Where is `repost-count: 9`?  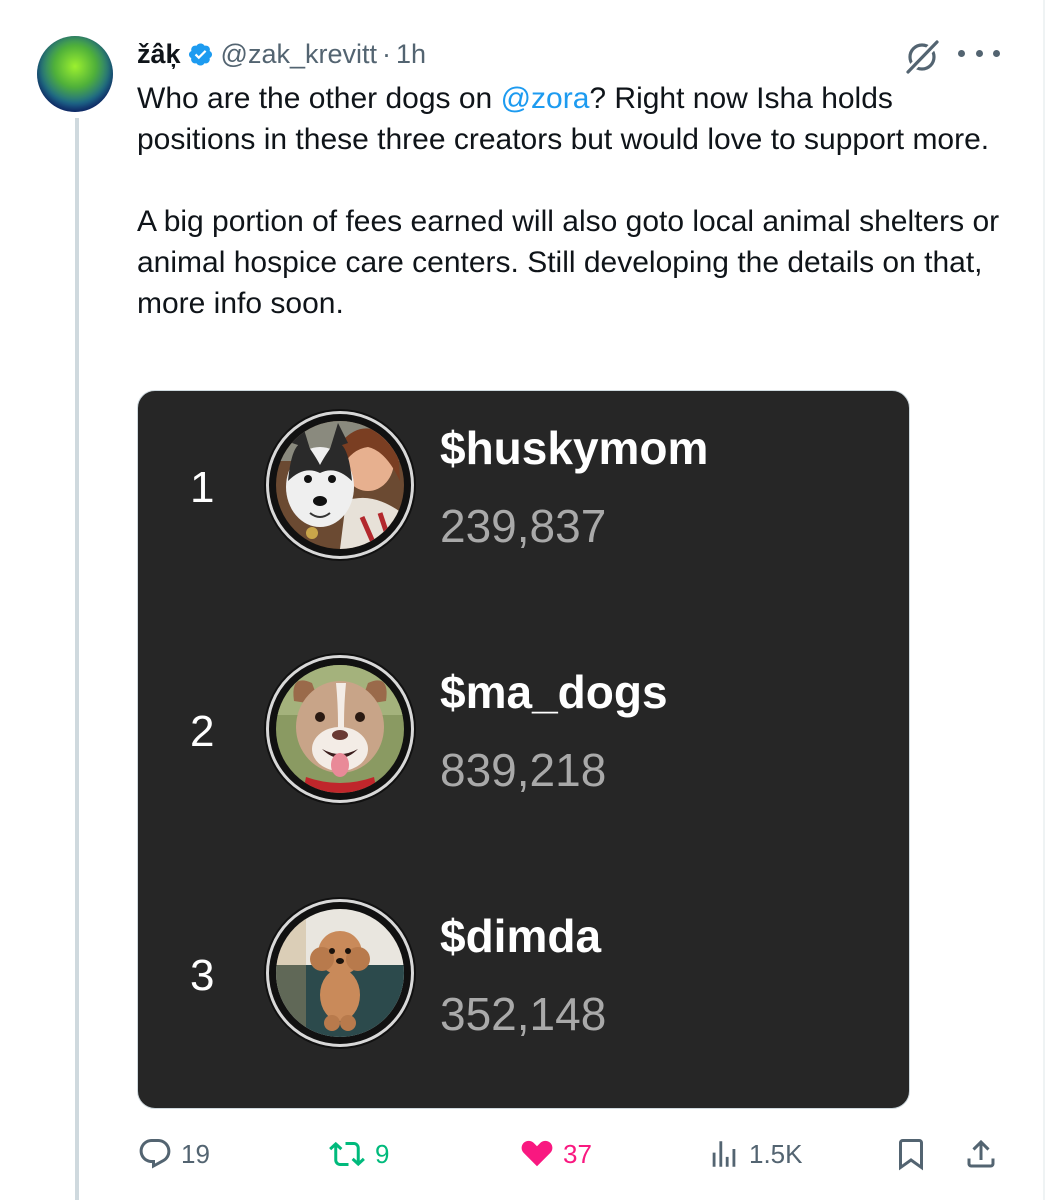 repost-count: 9 is located at coordinates (382, 1153).